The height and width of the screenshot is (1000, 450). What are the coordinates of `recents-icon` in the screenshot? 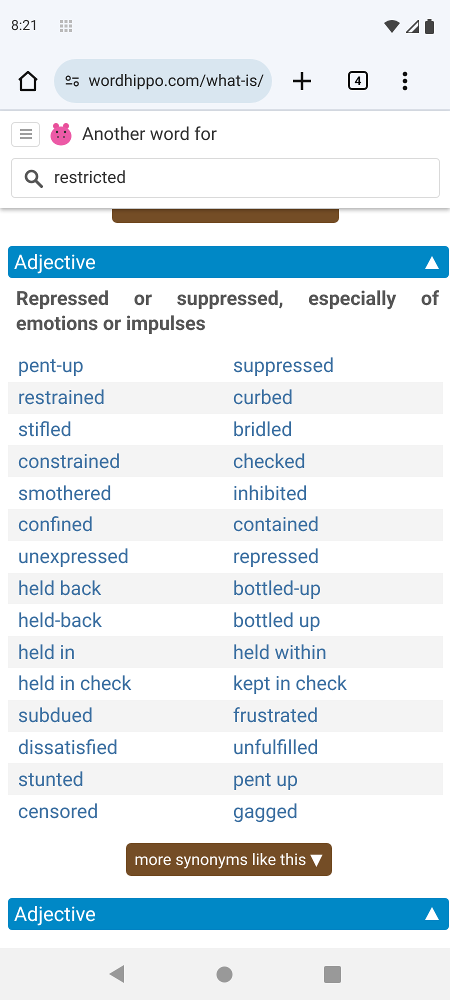 It's located at (332, 974).